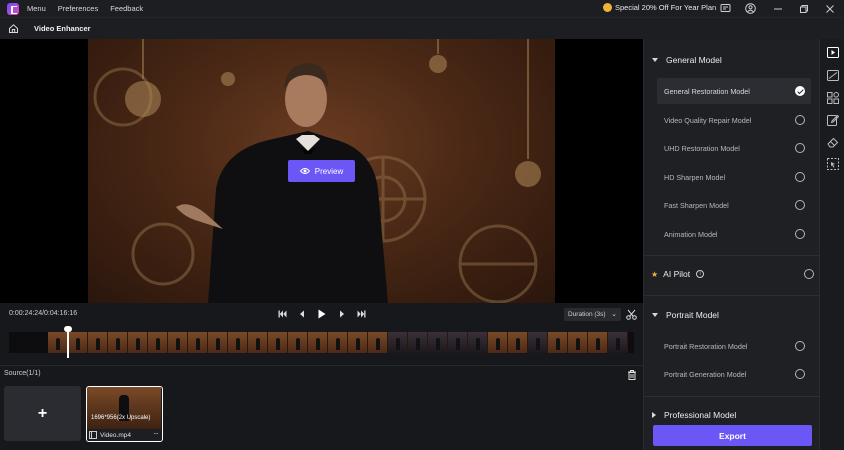 The image size is (844, 450). What do you see at coordinates (832, 119) in the screenshot?
I see `edit-icon` at bounding box center [832, 119].